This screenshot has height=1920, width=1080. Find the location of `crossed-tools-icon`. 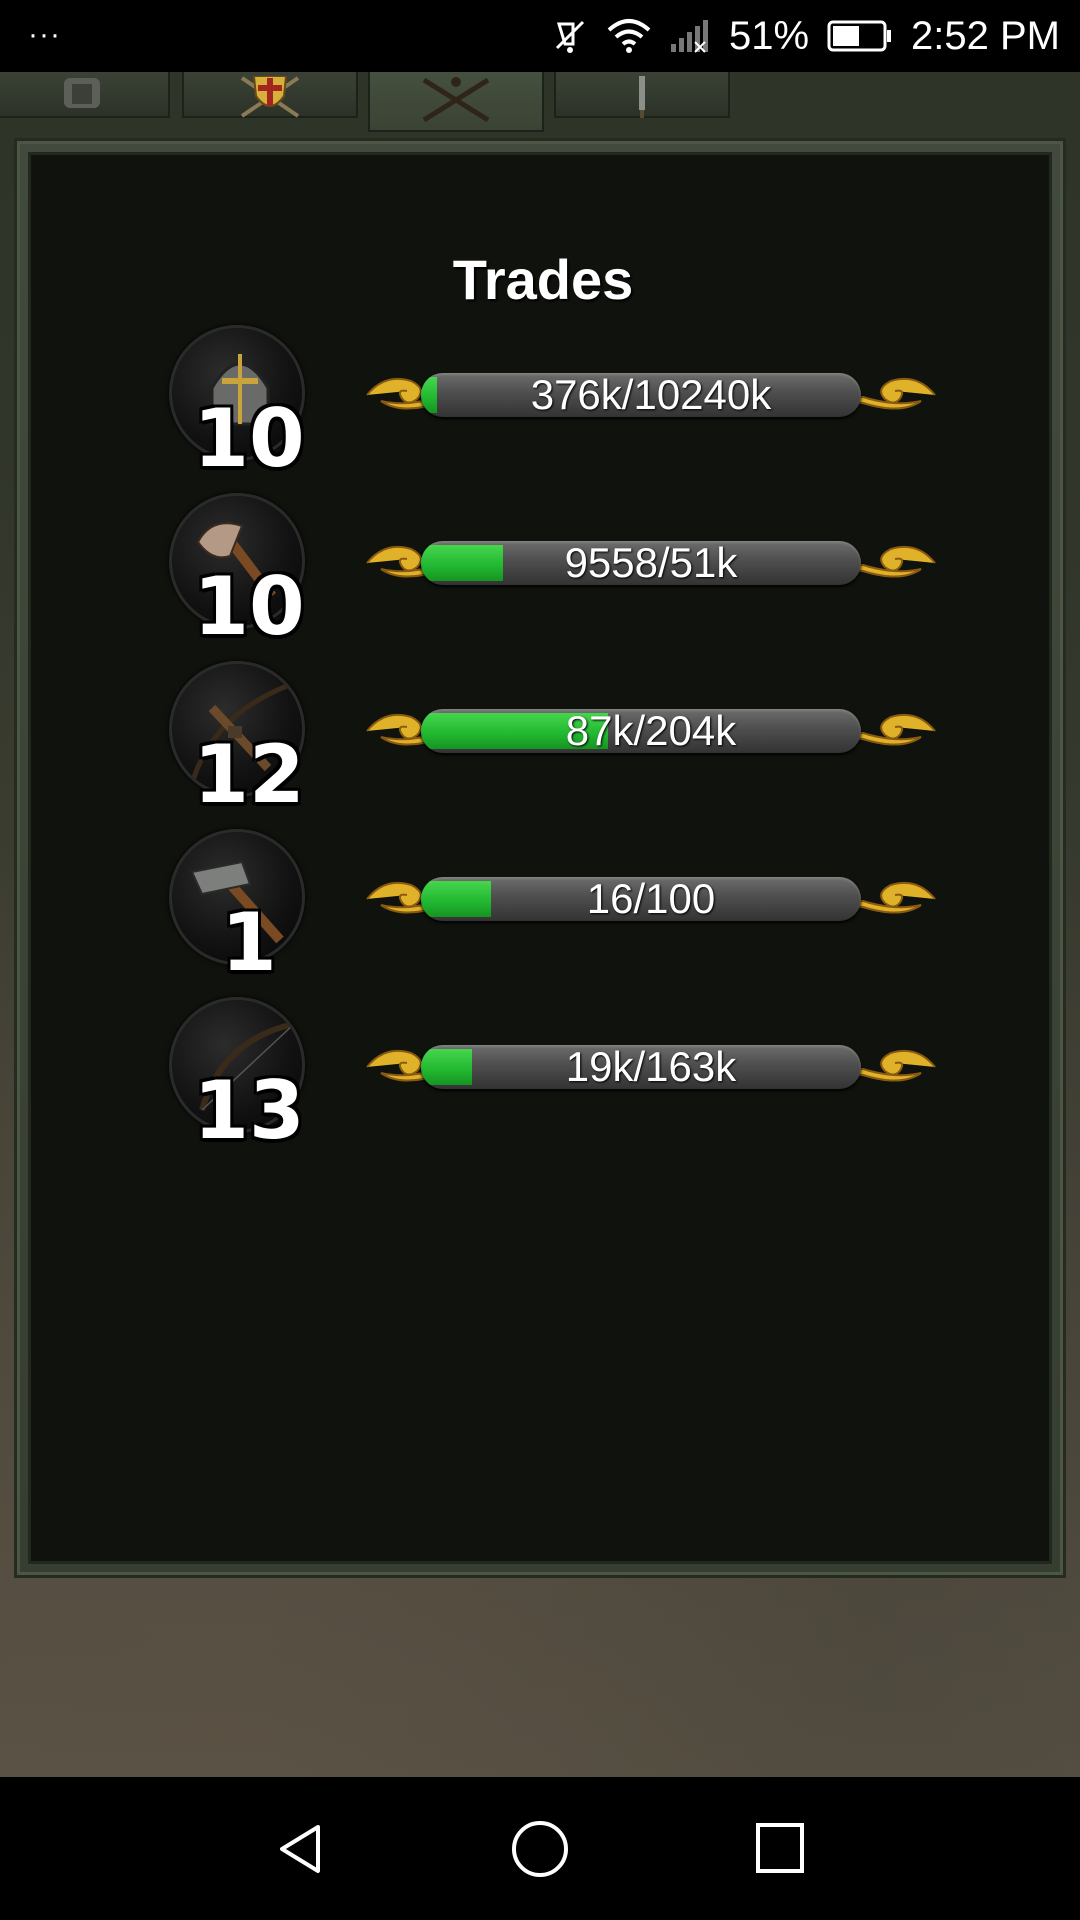

crossed-tools-icon is located at coordinates (456, 102).